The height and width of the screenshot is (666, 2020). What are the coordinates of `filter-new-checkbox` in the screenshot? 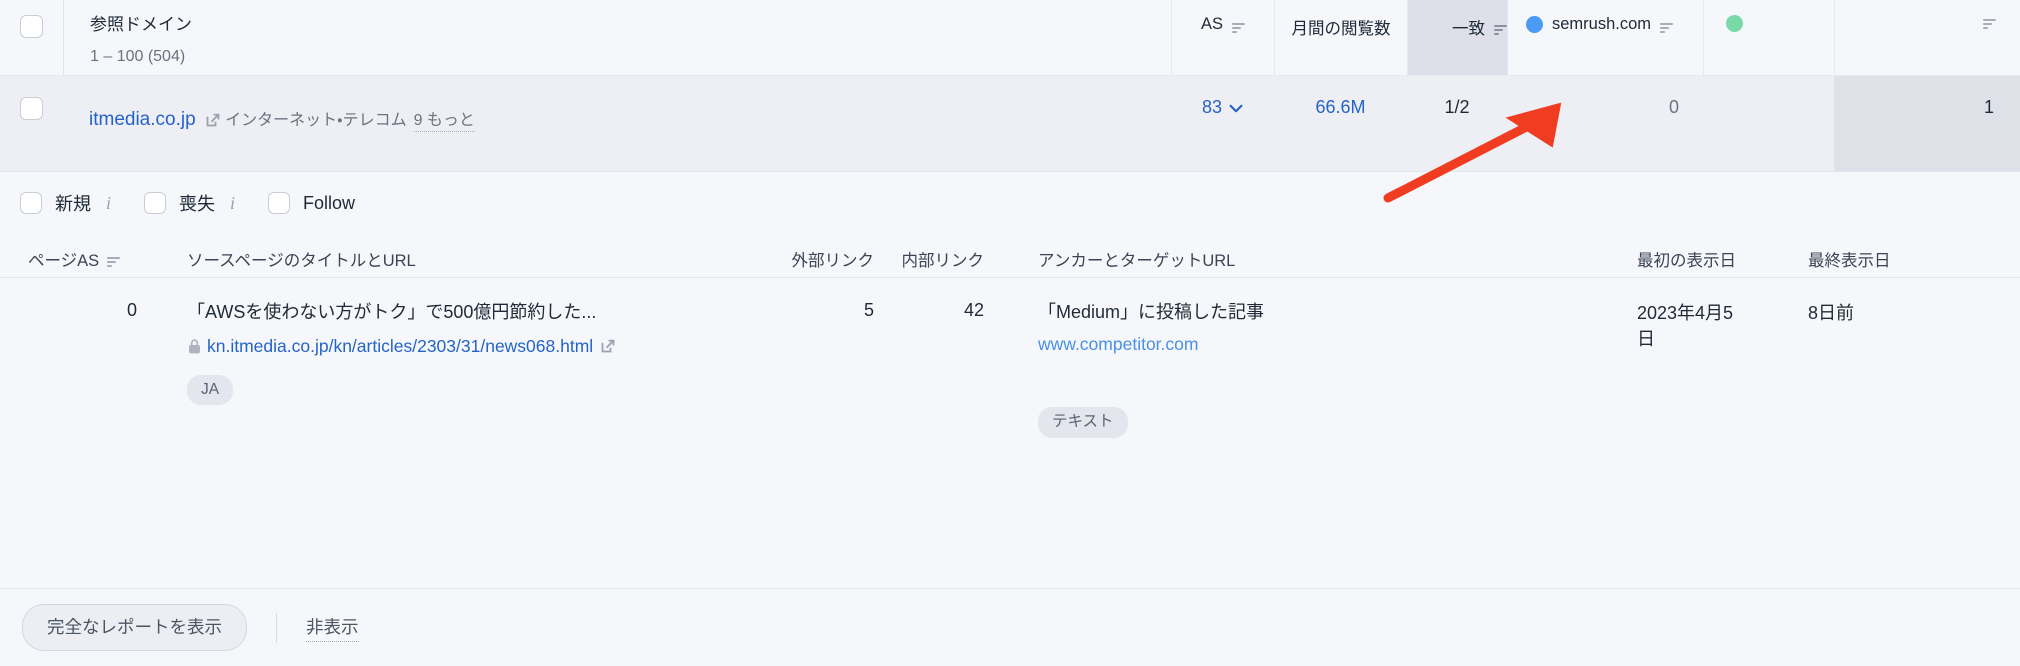 It's located at (31, 203).